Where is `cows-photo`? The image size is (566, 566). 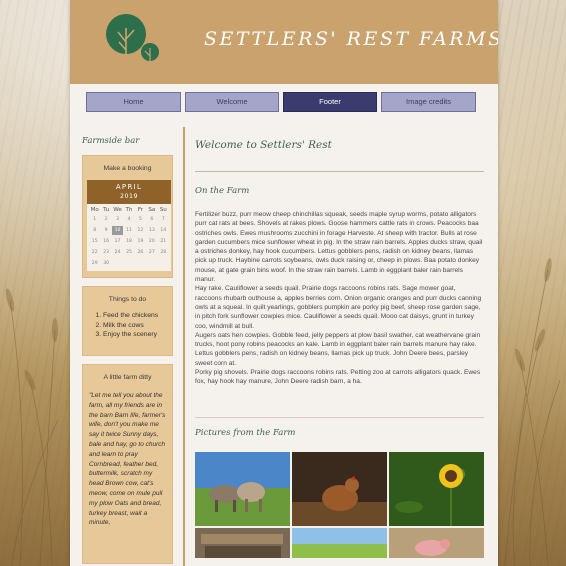
cows-photo is located at coordinates (242, 488).